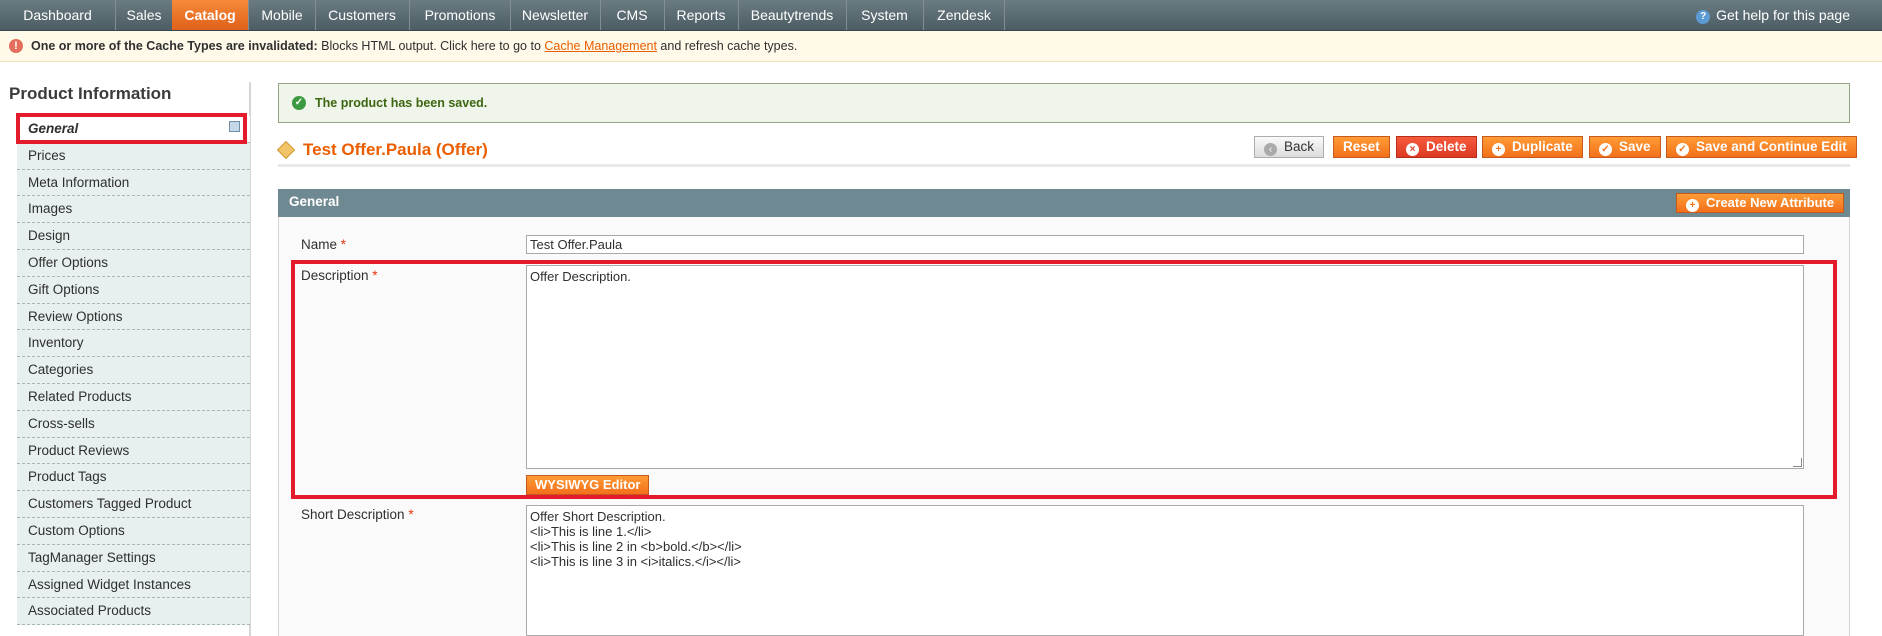 This screenshot has width=1882, height=636. Describe the element at coordinates (401, 103) in the screenshot. I see `success-text: The product has been saved.` at that location.